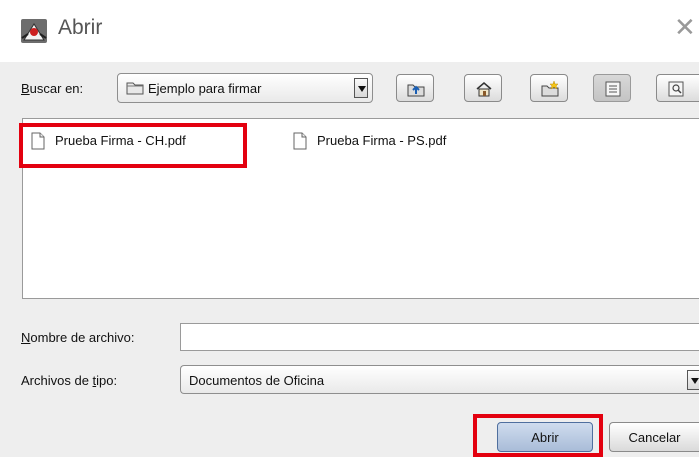 Image resolution: width=699 pixels, height=457 pixels. I want to click on list-view-icon, so click(613, 89).